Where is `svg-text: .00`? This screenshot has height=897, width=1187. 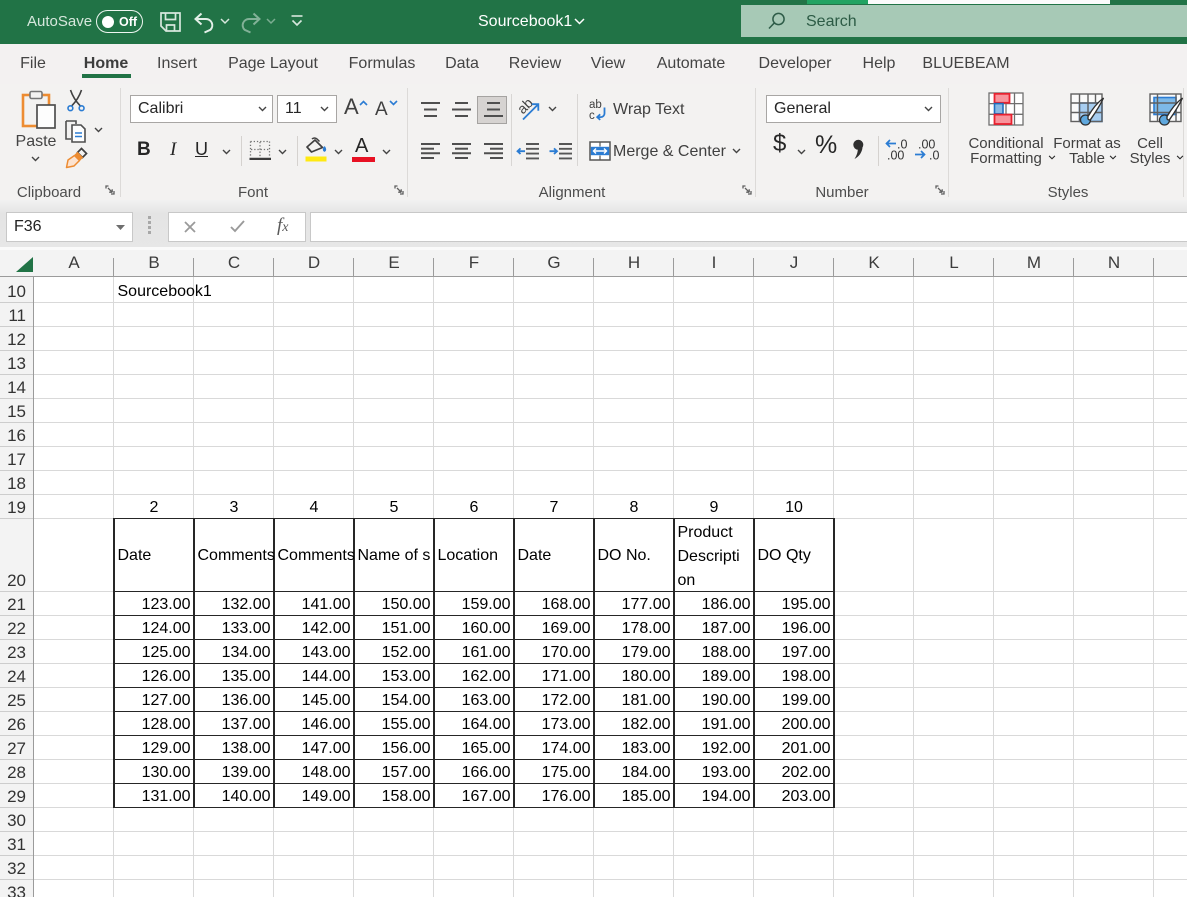 svg-text: .00 is located at coordinates (895, 156).